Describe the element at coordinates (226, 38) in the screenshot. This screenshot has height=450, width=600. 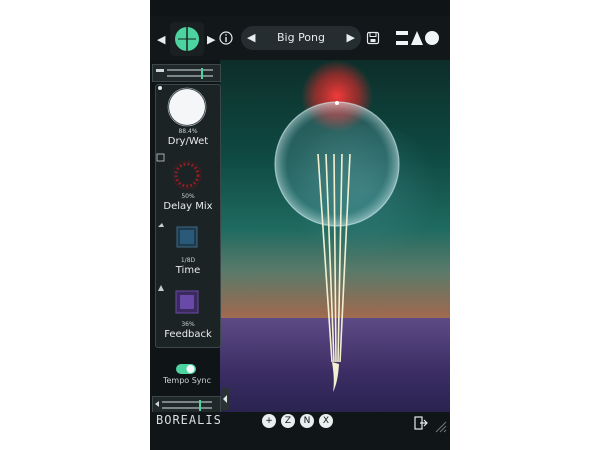
I see `info-icon` at that location.